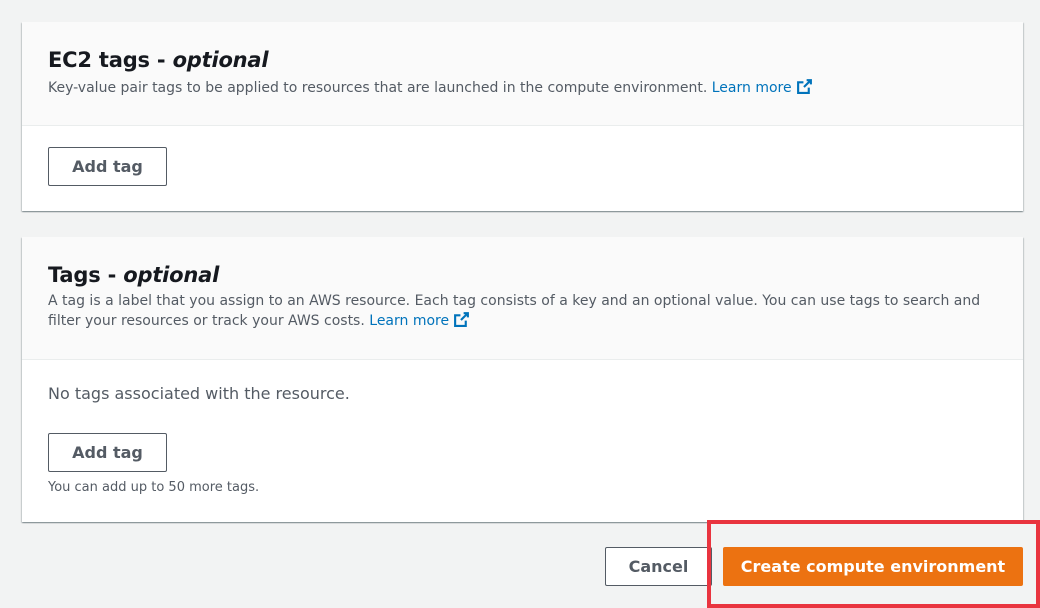 The image size is (1040, 608). I want to click on ec2-tags-optional-label: optional, so click(220, 60).